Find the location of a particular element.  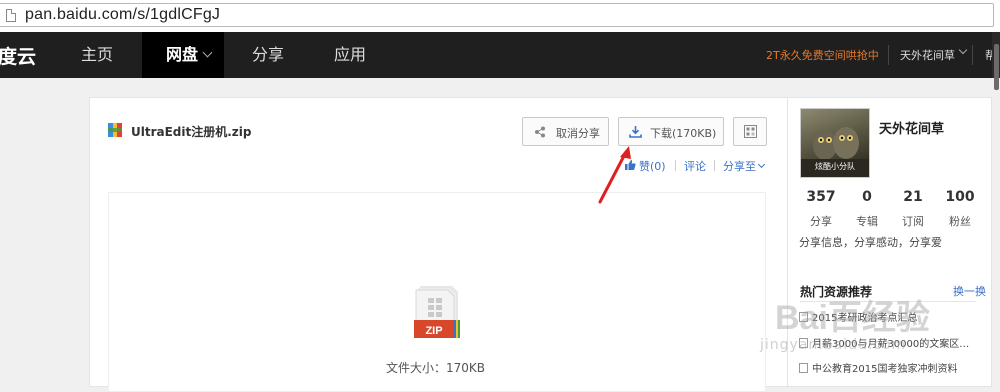

share-to-link: 分享至 is located at coordinates (744, 166).